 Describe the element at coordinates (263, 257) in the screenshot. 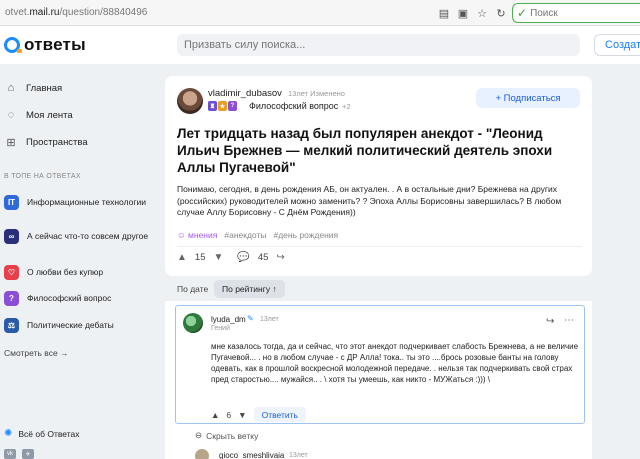

I see `comment-count: 45` at that location.